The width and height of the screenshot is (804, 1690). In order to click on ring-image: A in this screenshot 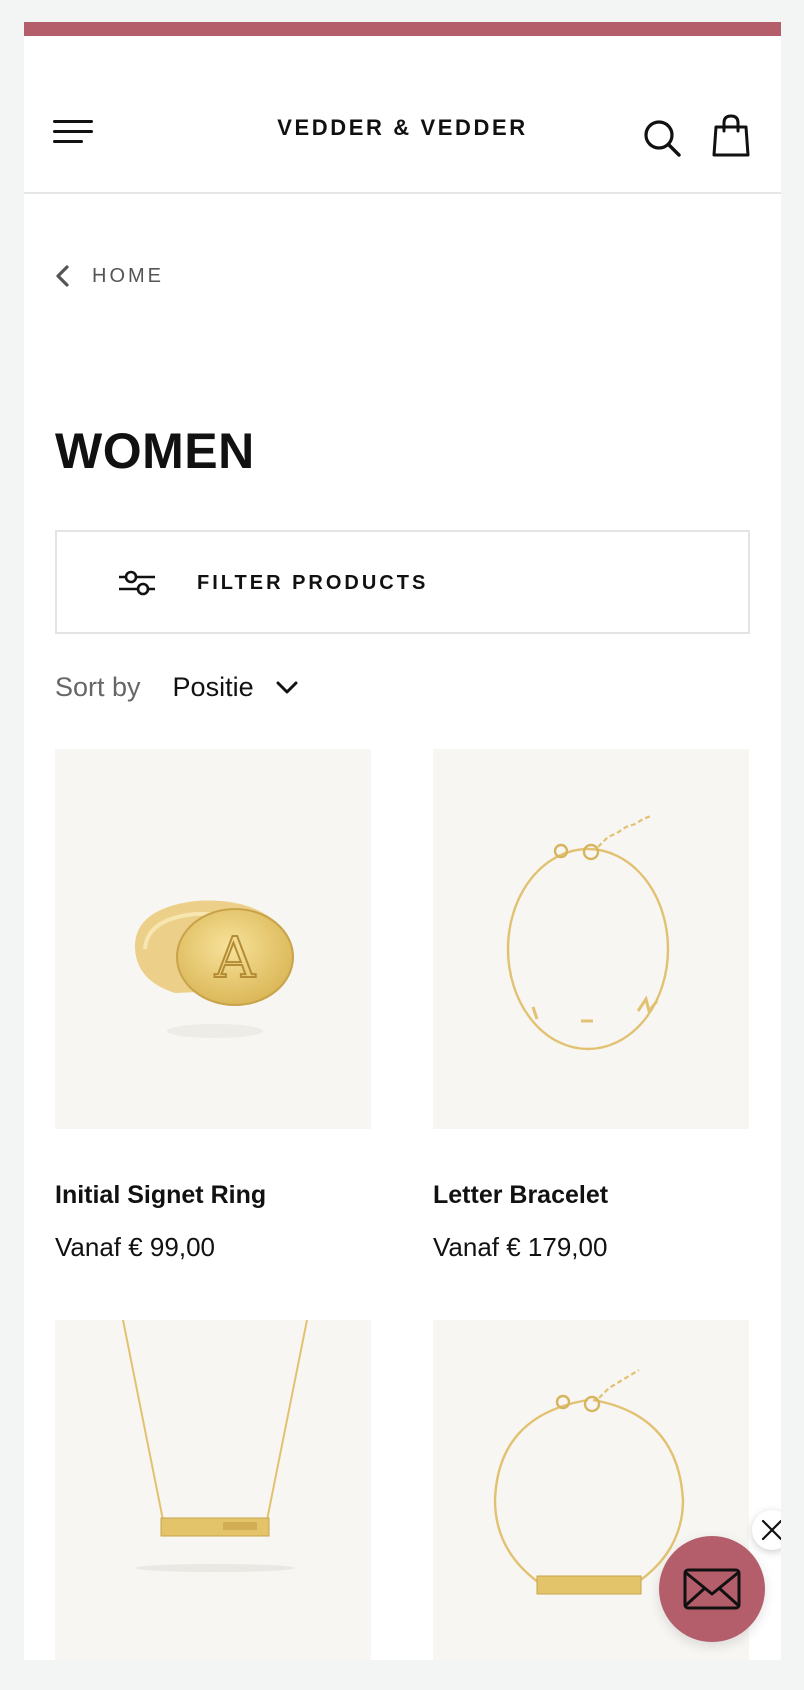, I will do `click(214, 969)`.